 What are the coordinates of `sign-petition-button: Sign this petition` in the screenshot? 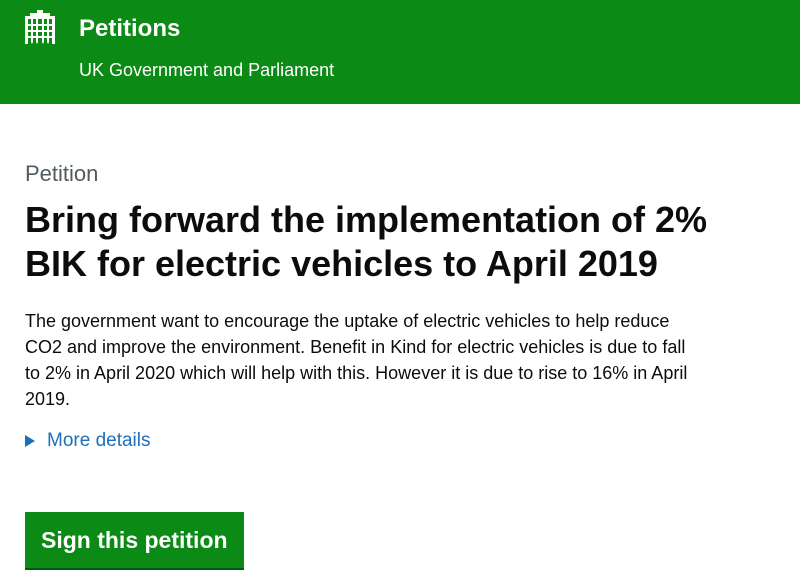 It's located at (134, 540).